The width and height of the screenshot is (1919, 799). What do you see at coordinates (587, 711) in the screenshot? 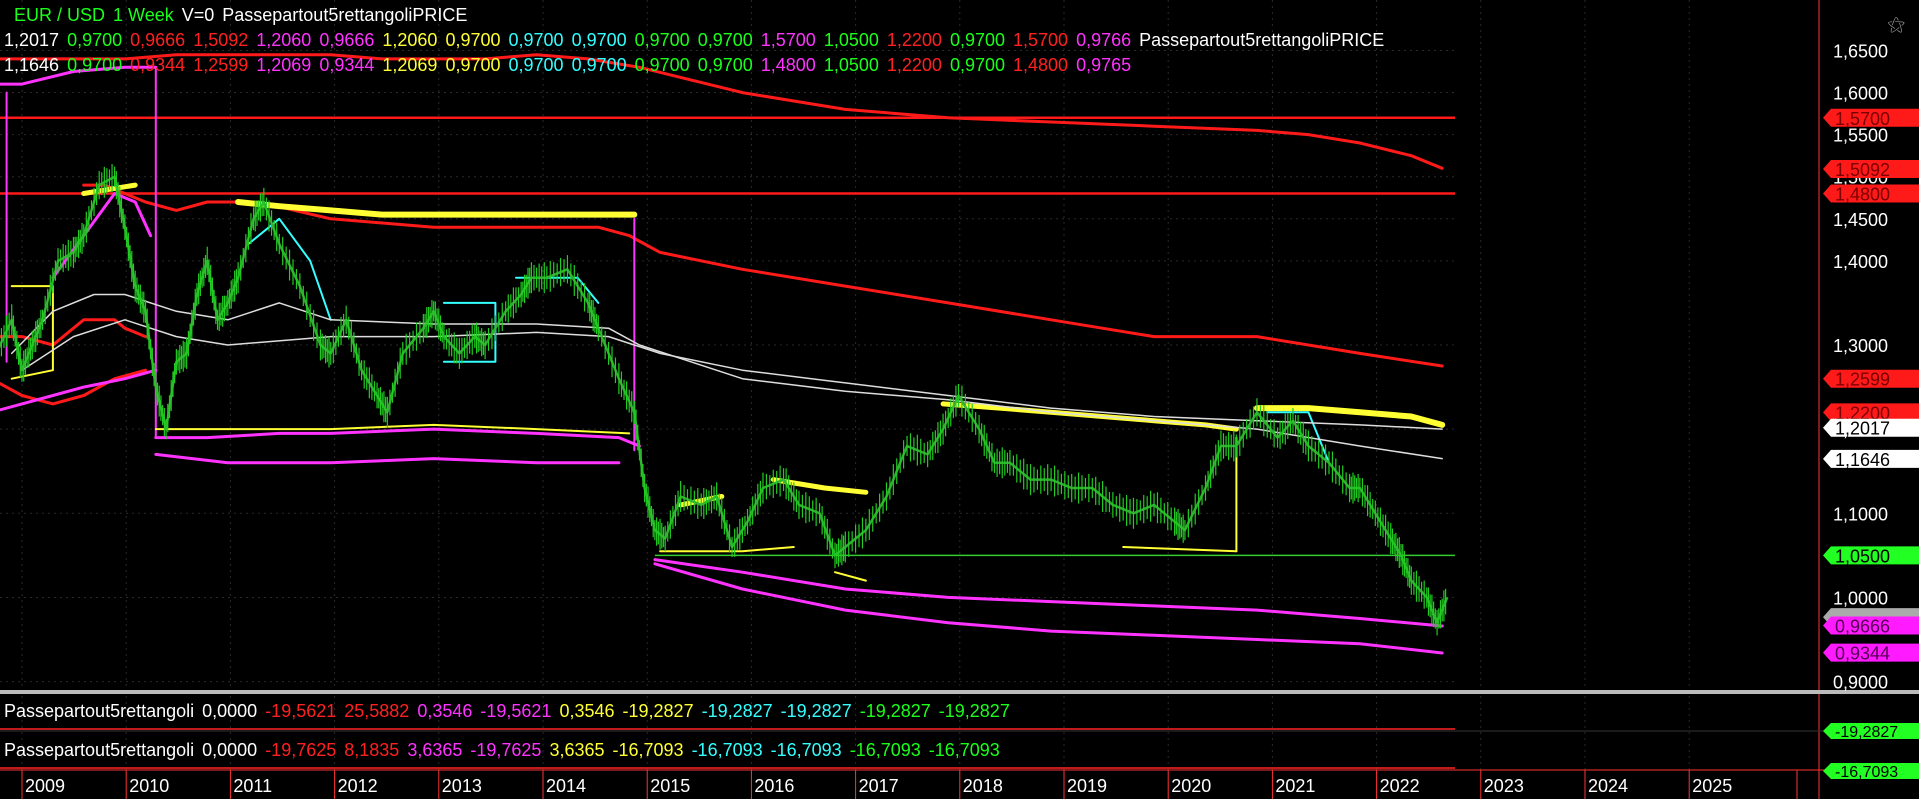
I see `legend-value: 0,3546` at bounding box center [587, 711].